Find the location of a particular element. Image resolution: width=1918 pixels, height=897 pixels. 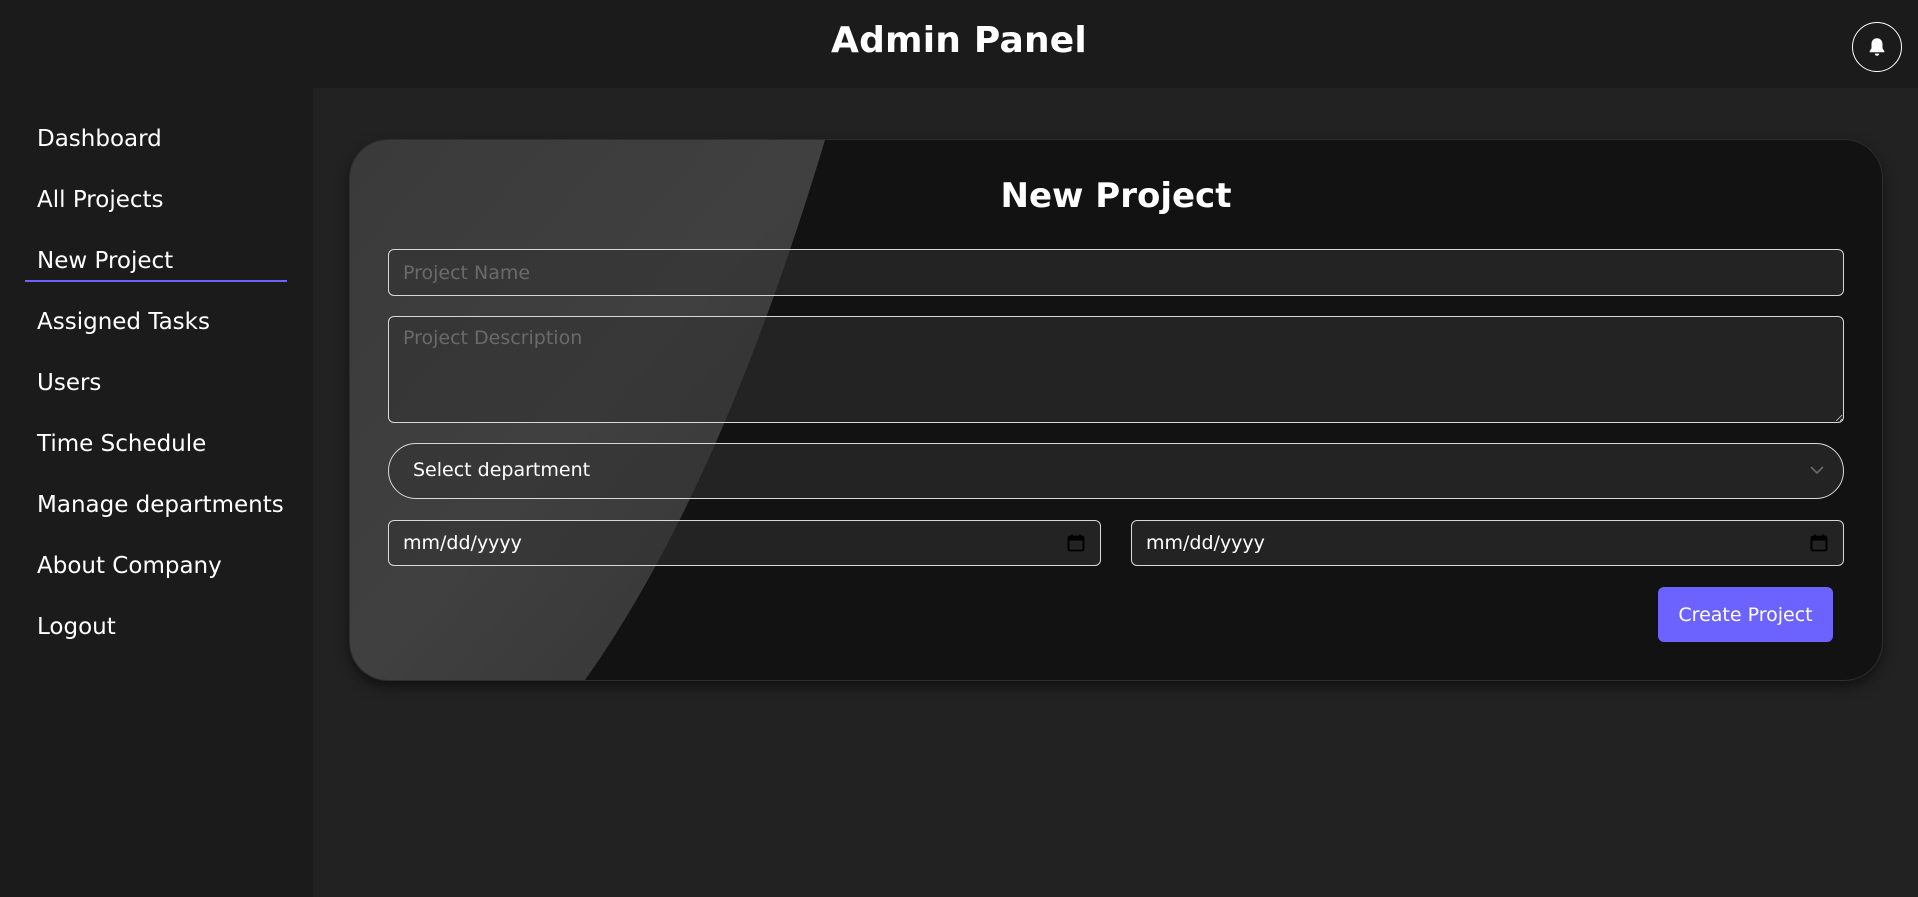

end-date-input: mm/dd/yyyy is located at coordinates (1487, 543).